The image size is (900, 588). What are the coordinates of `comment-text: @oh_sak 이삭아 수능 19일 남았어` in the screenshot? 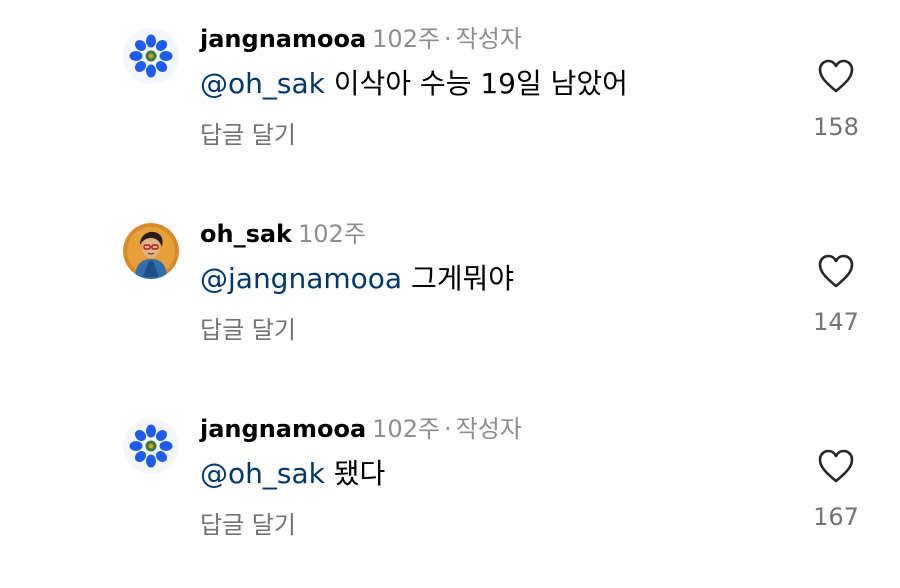 It's located at (414, 84).